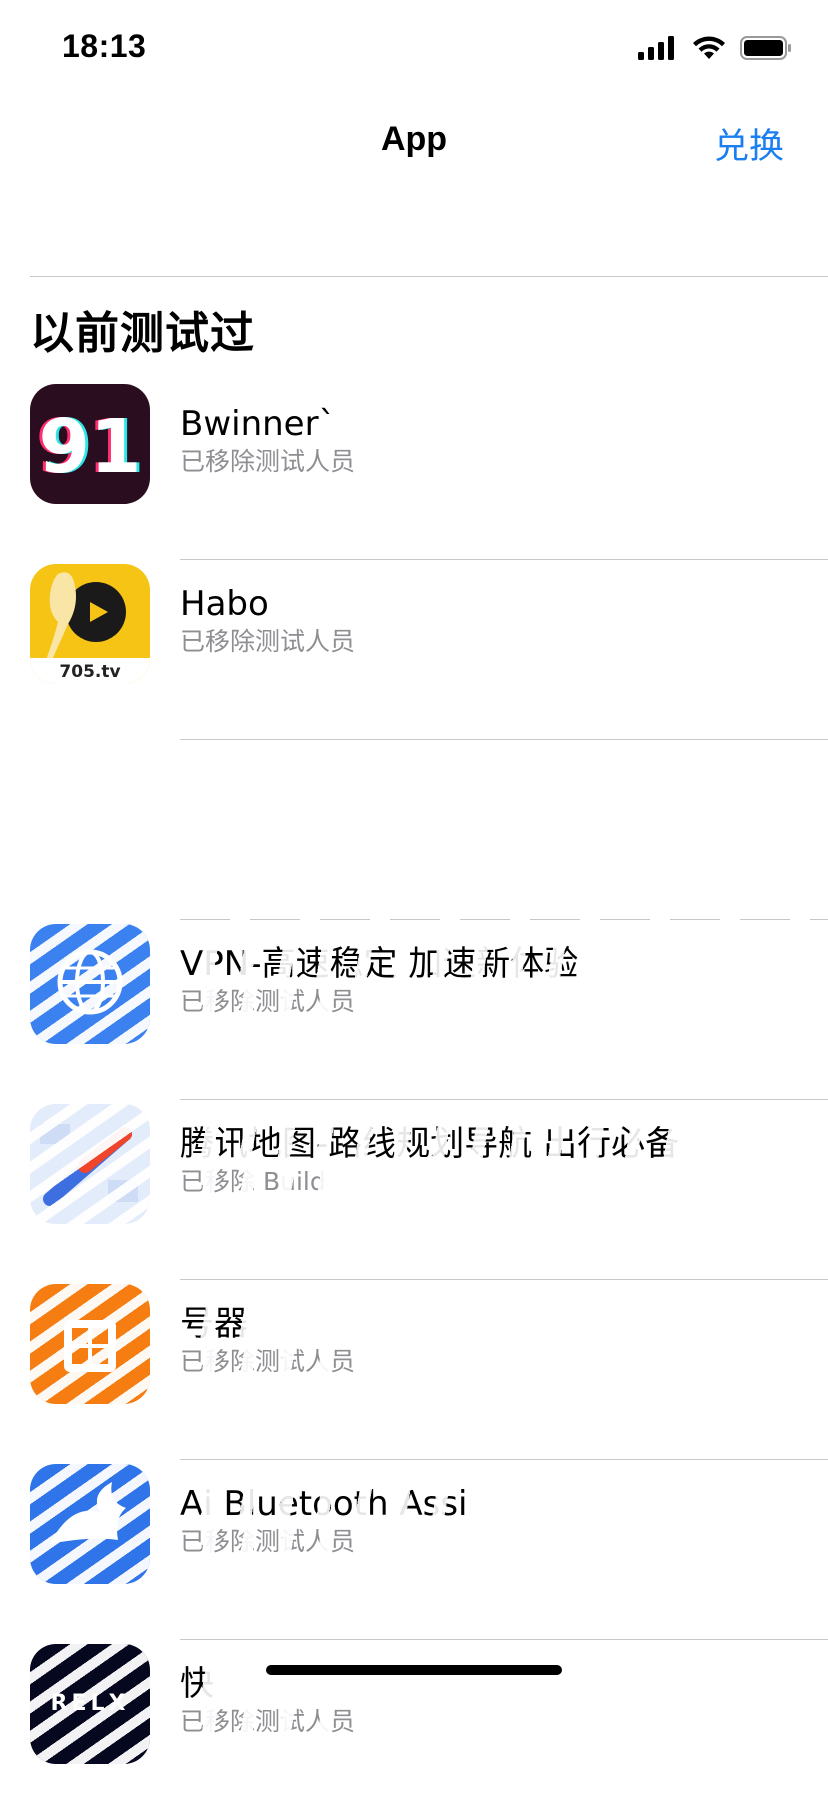  I want to click on battery-icon, so click(765, 48).